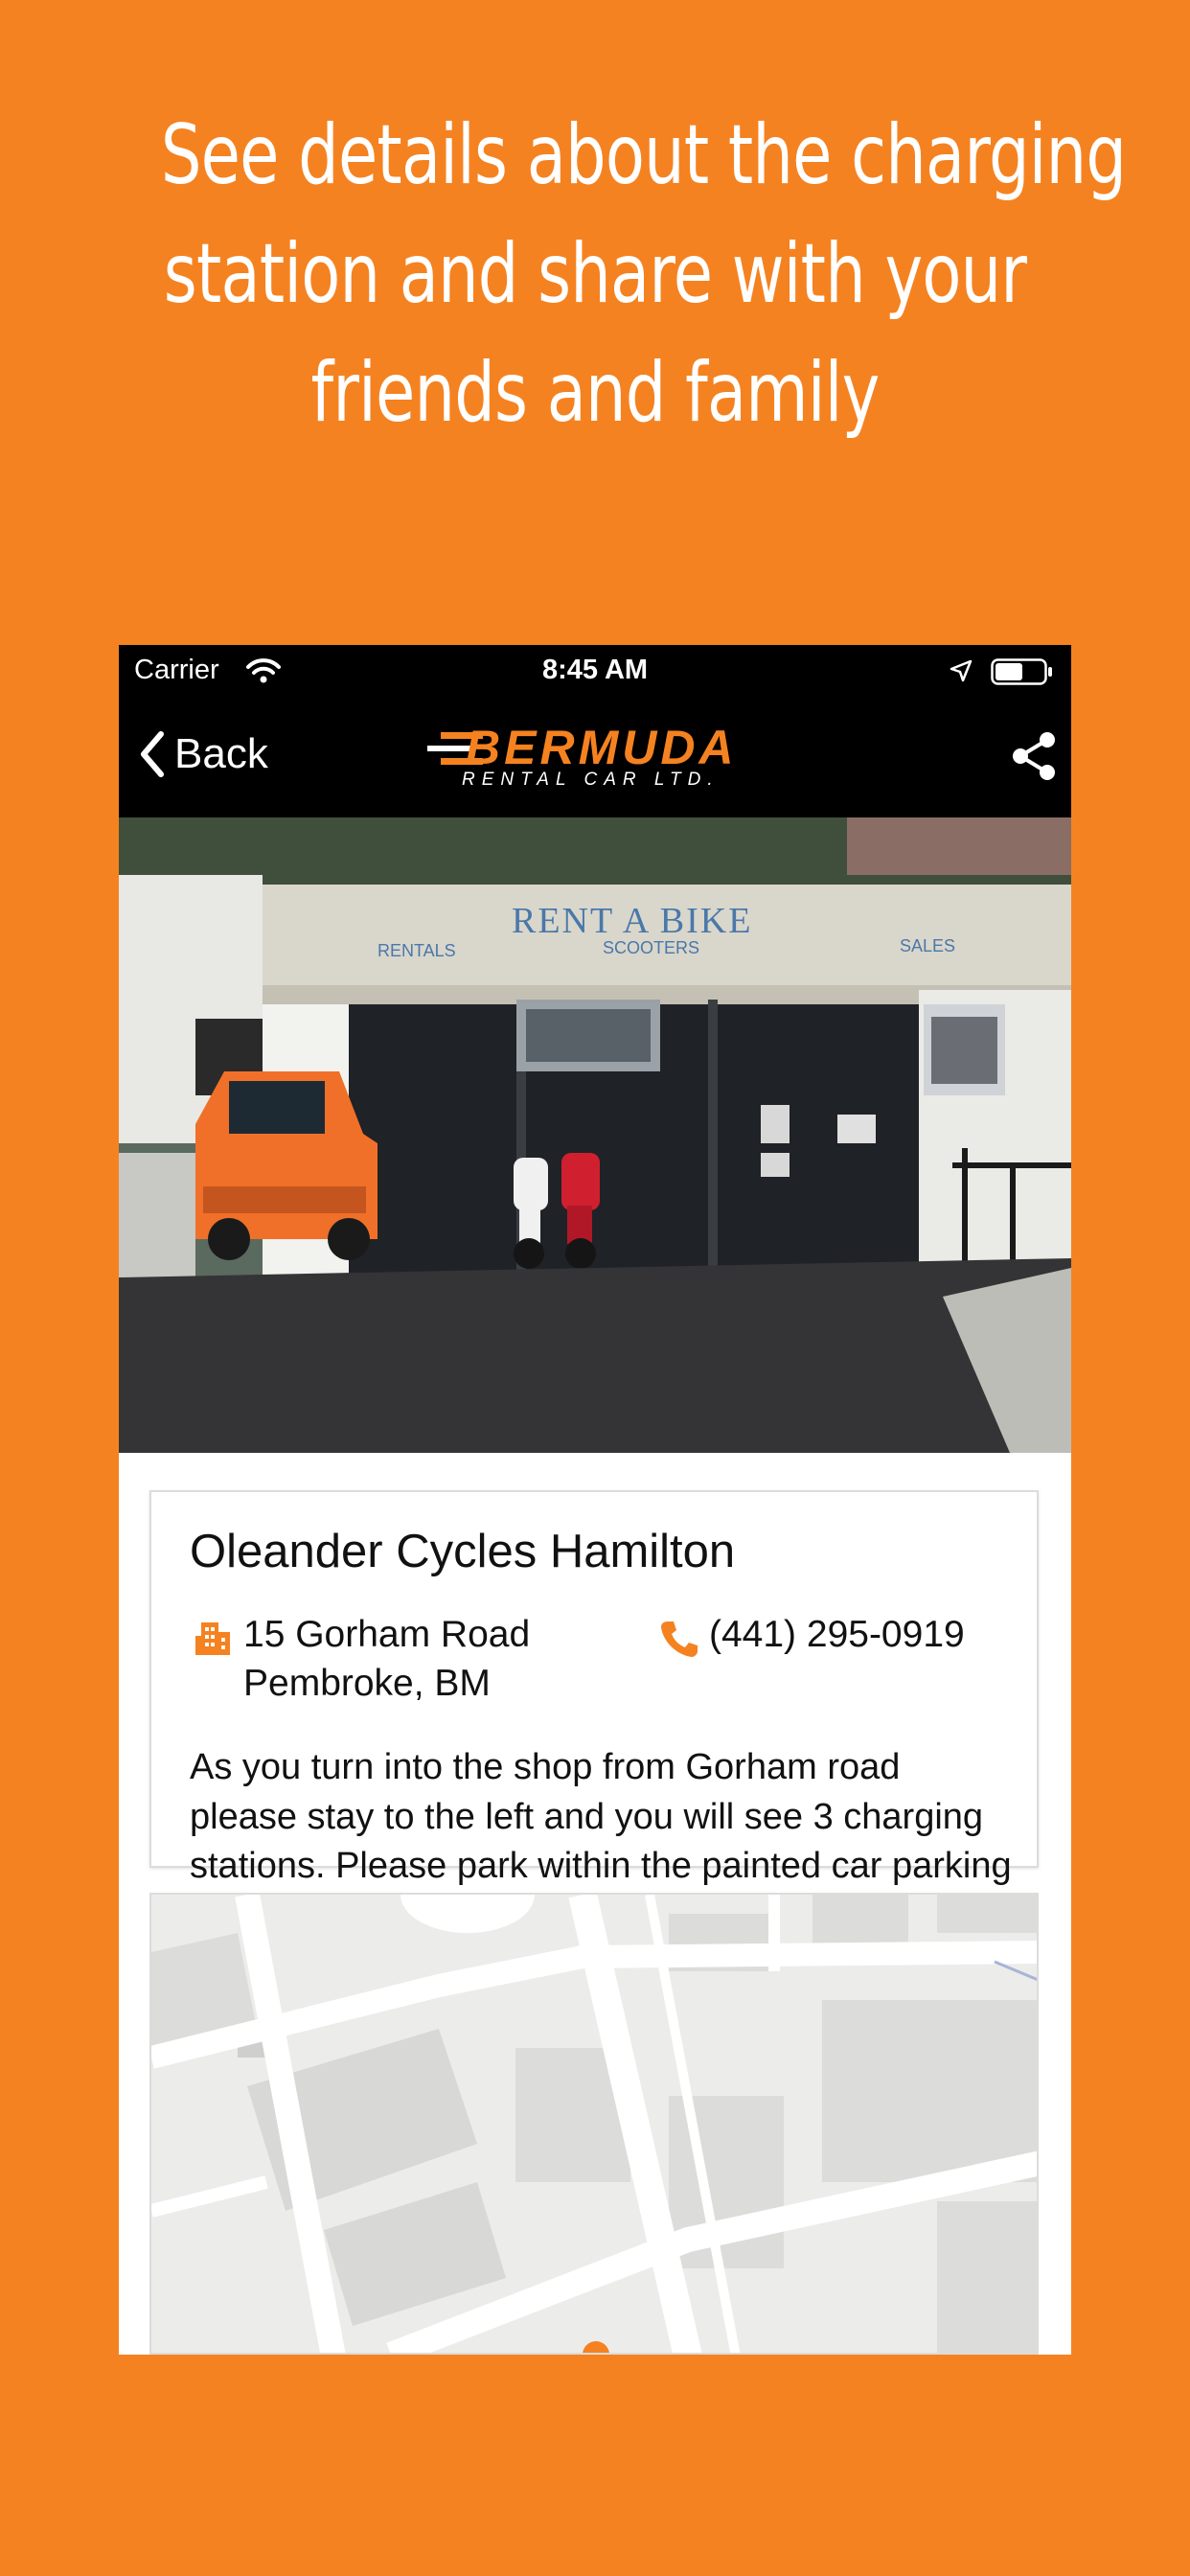 This screenshot has width=1190, height=2576. What do you see at coordinates (387, 1634) in the screenshot?
I see `address-line-1: 15 Gorham Road` at bounding box center [387, 1634].